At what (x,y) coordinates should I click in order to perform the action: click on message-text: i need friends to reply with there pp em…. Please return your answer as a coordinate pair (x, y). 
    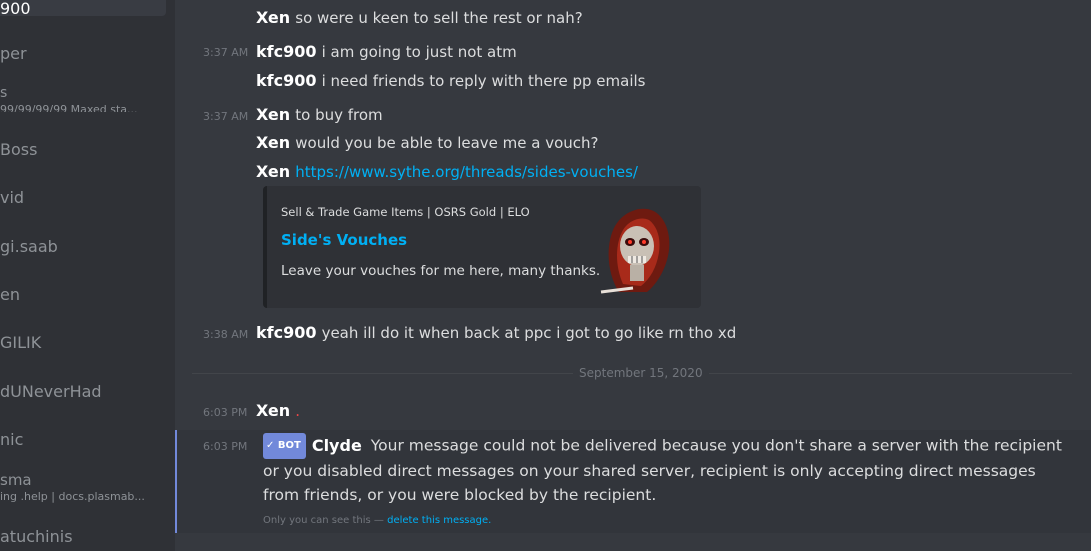
    Looking at the image, I should click on (483, 81).